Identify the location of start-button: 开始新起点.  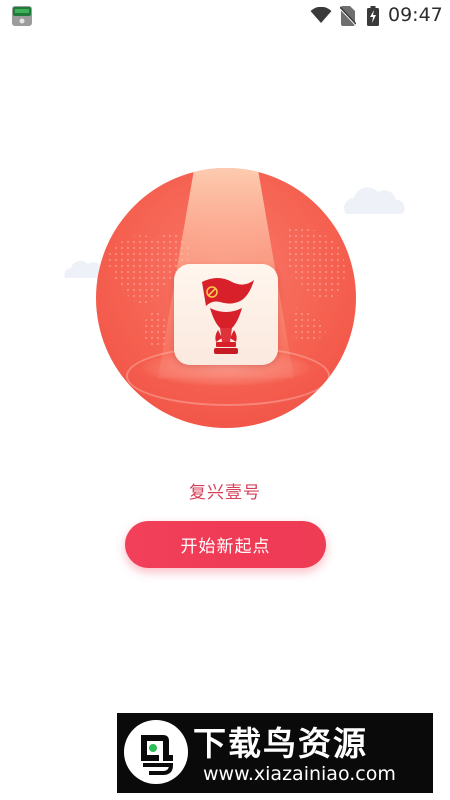
(225, 544).